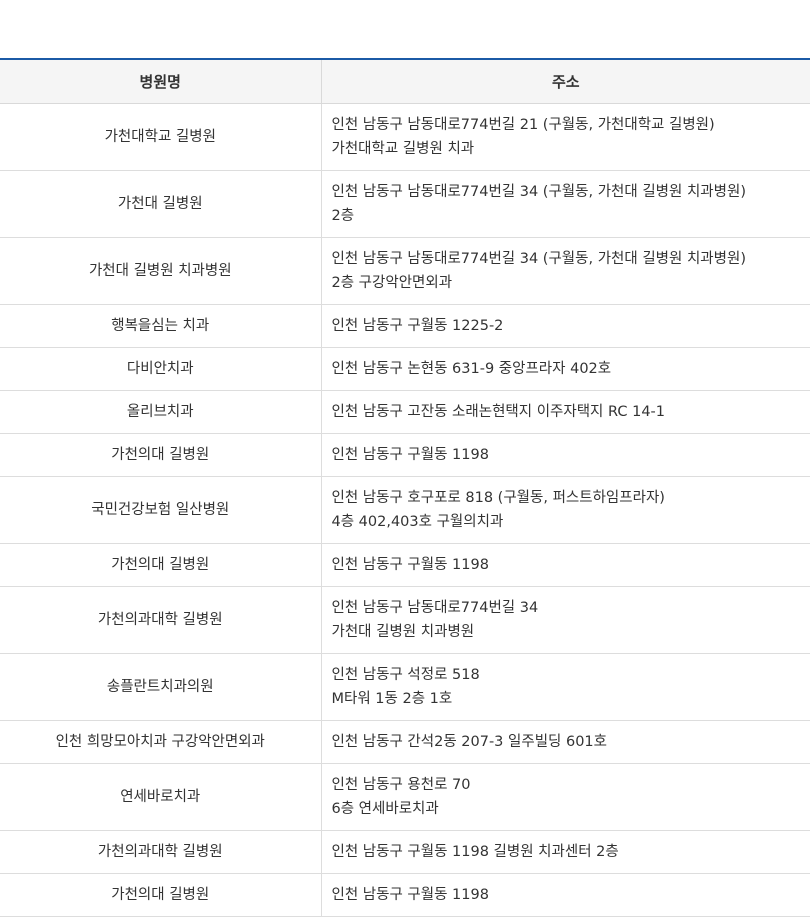 This screenshot has width=810, height=917. I want to click on hospital-name-cell: 송플란트치과의원, so click(161, 687).